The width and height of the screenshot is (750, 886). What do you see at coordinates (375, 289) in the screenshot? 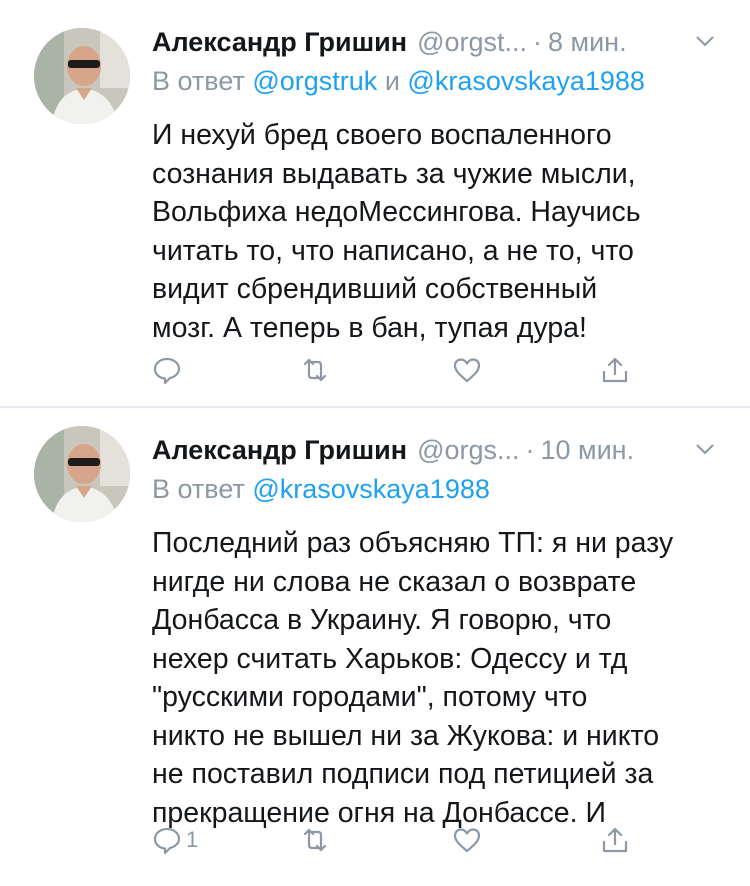
I see `tweet-text-line: видит сбрендивший собственный` at bounding box center [375, 289].